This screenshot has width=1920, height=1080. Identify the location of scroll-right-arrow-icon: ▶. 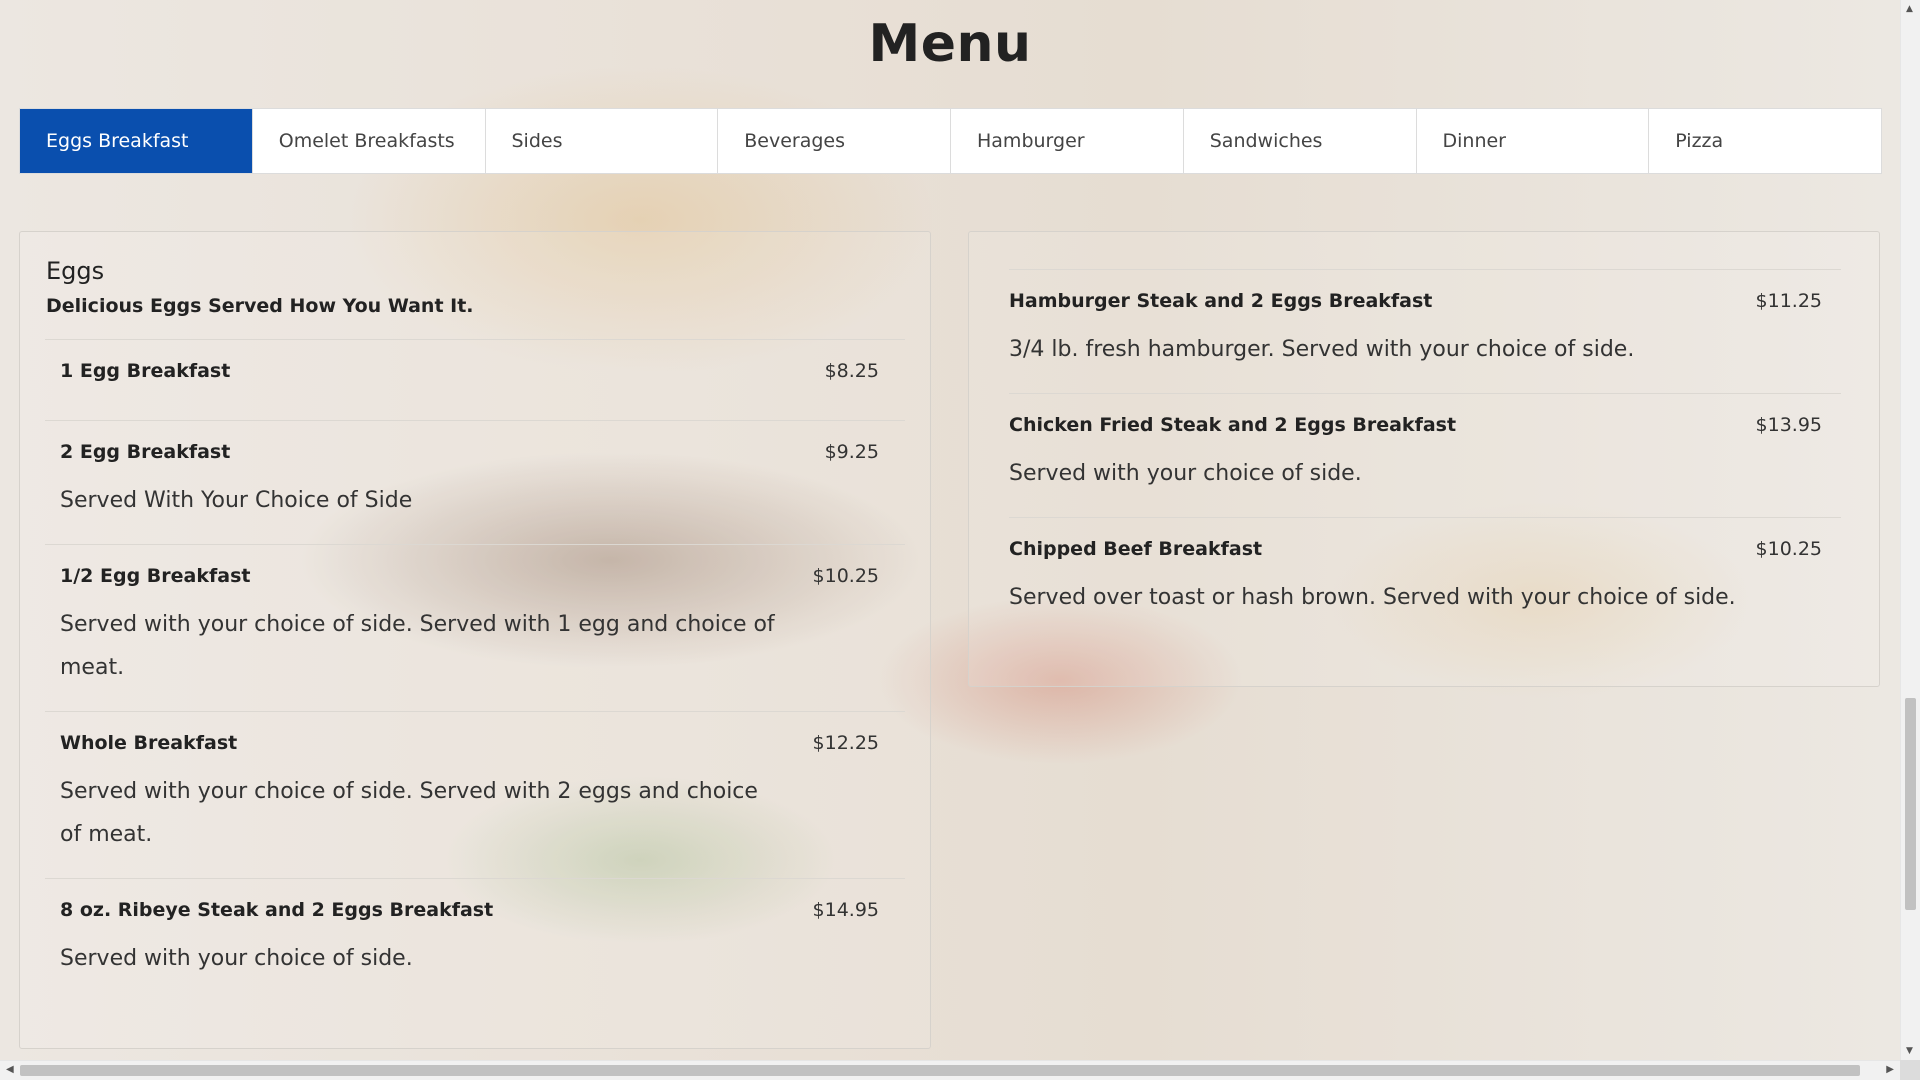
(1890, 1069).